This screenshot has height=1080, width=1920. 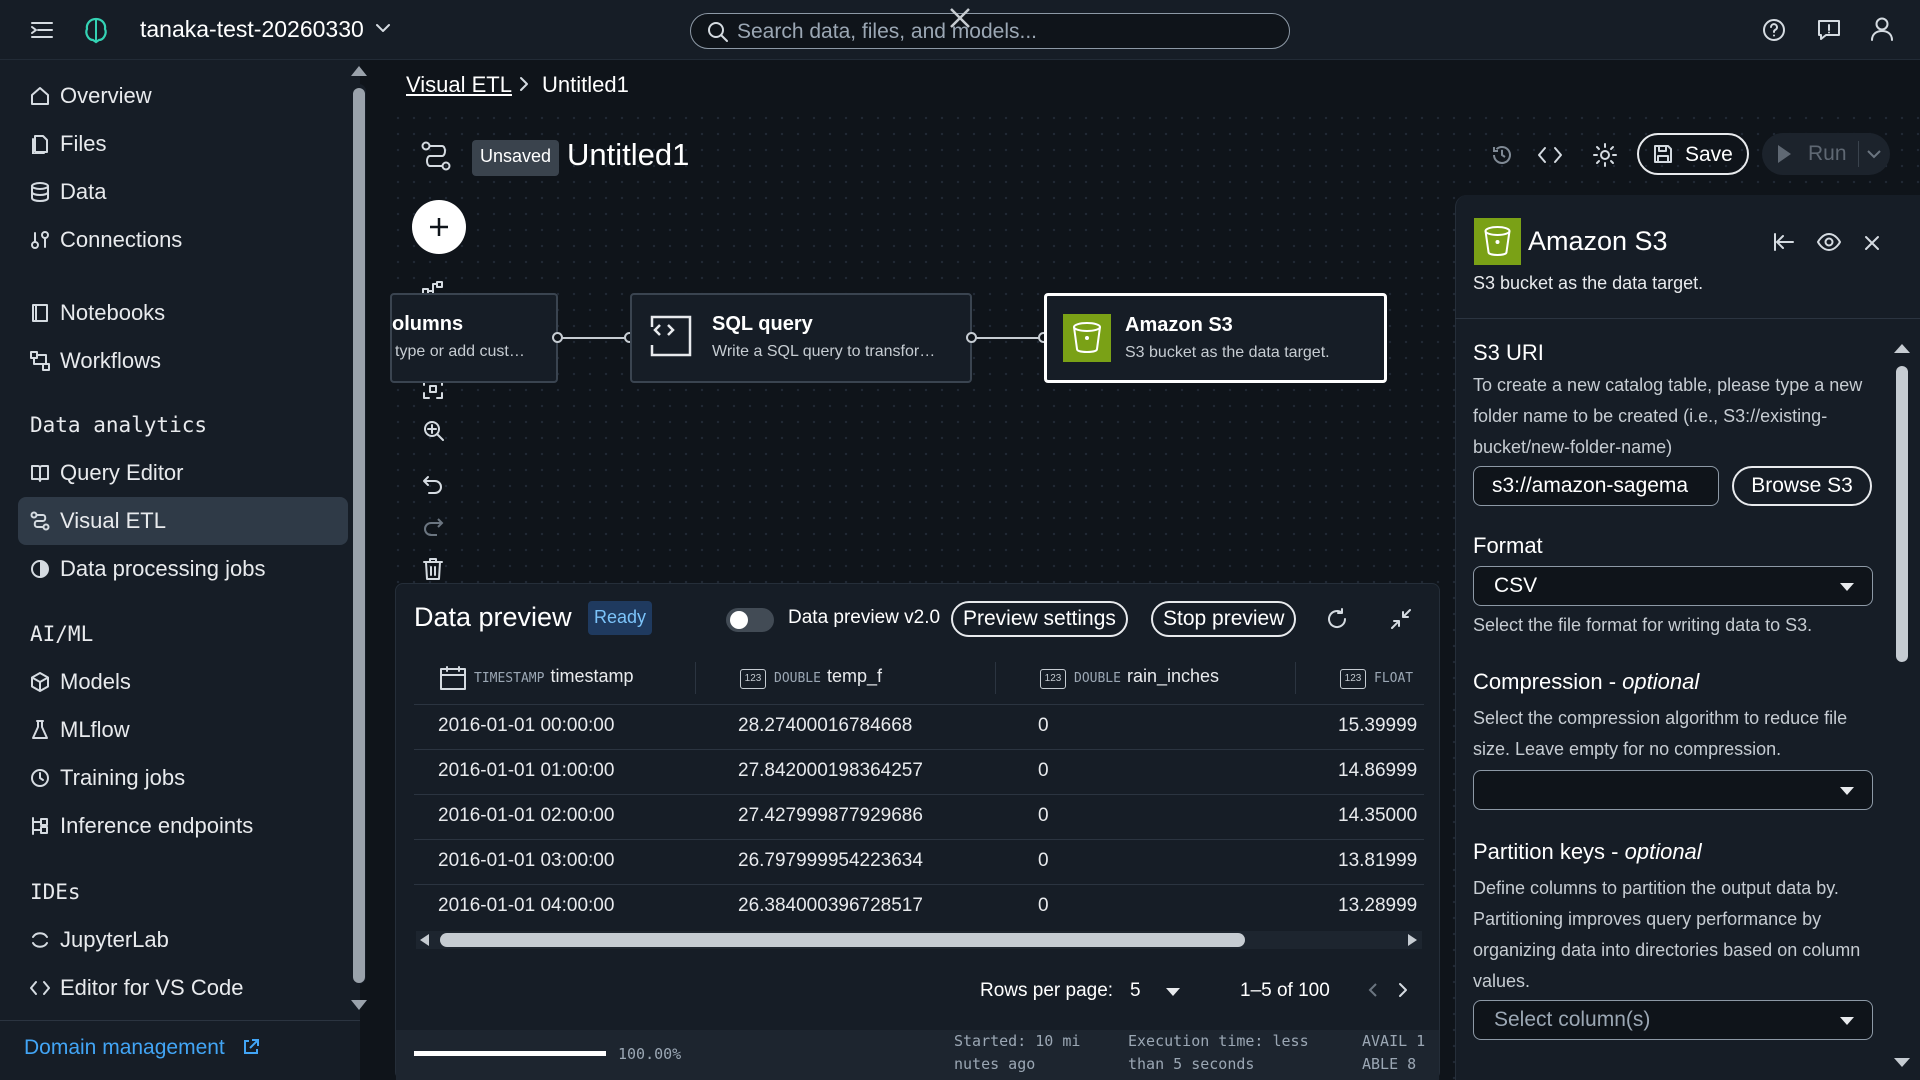 I want to click on panel-subtitle: S3 bucket as the data target., so click(x=1588, y=283).